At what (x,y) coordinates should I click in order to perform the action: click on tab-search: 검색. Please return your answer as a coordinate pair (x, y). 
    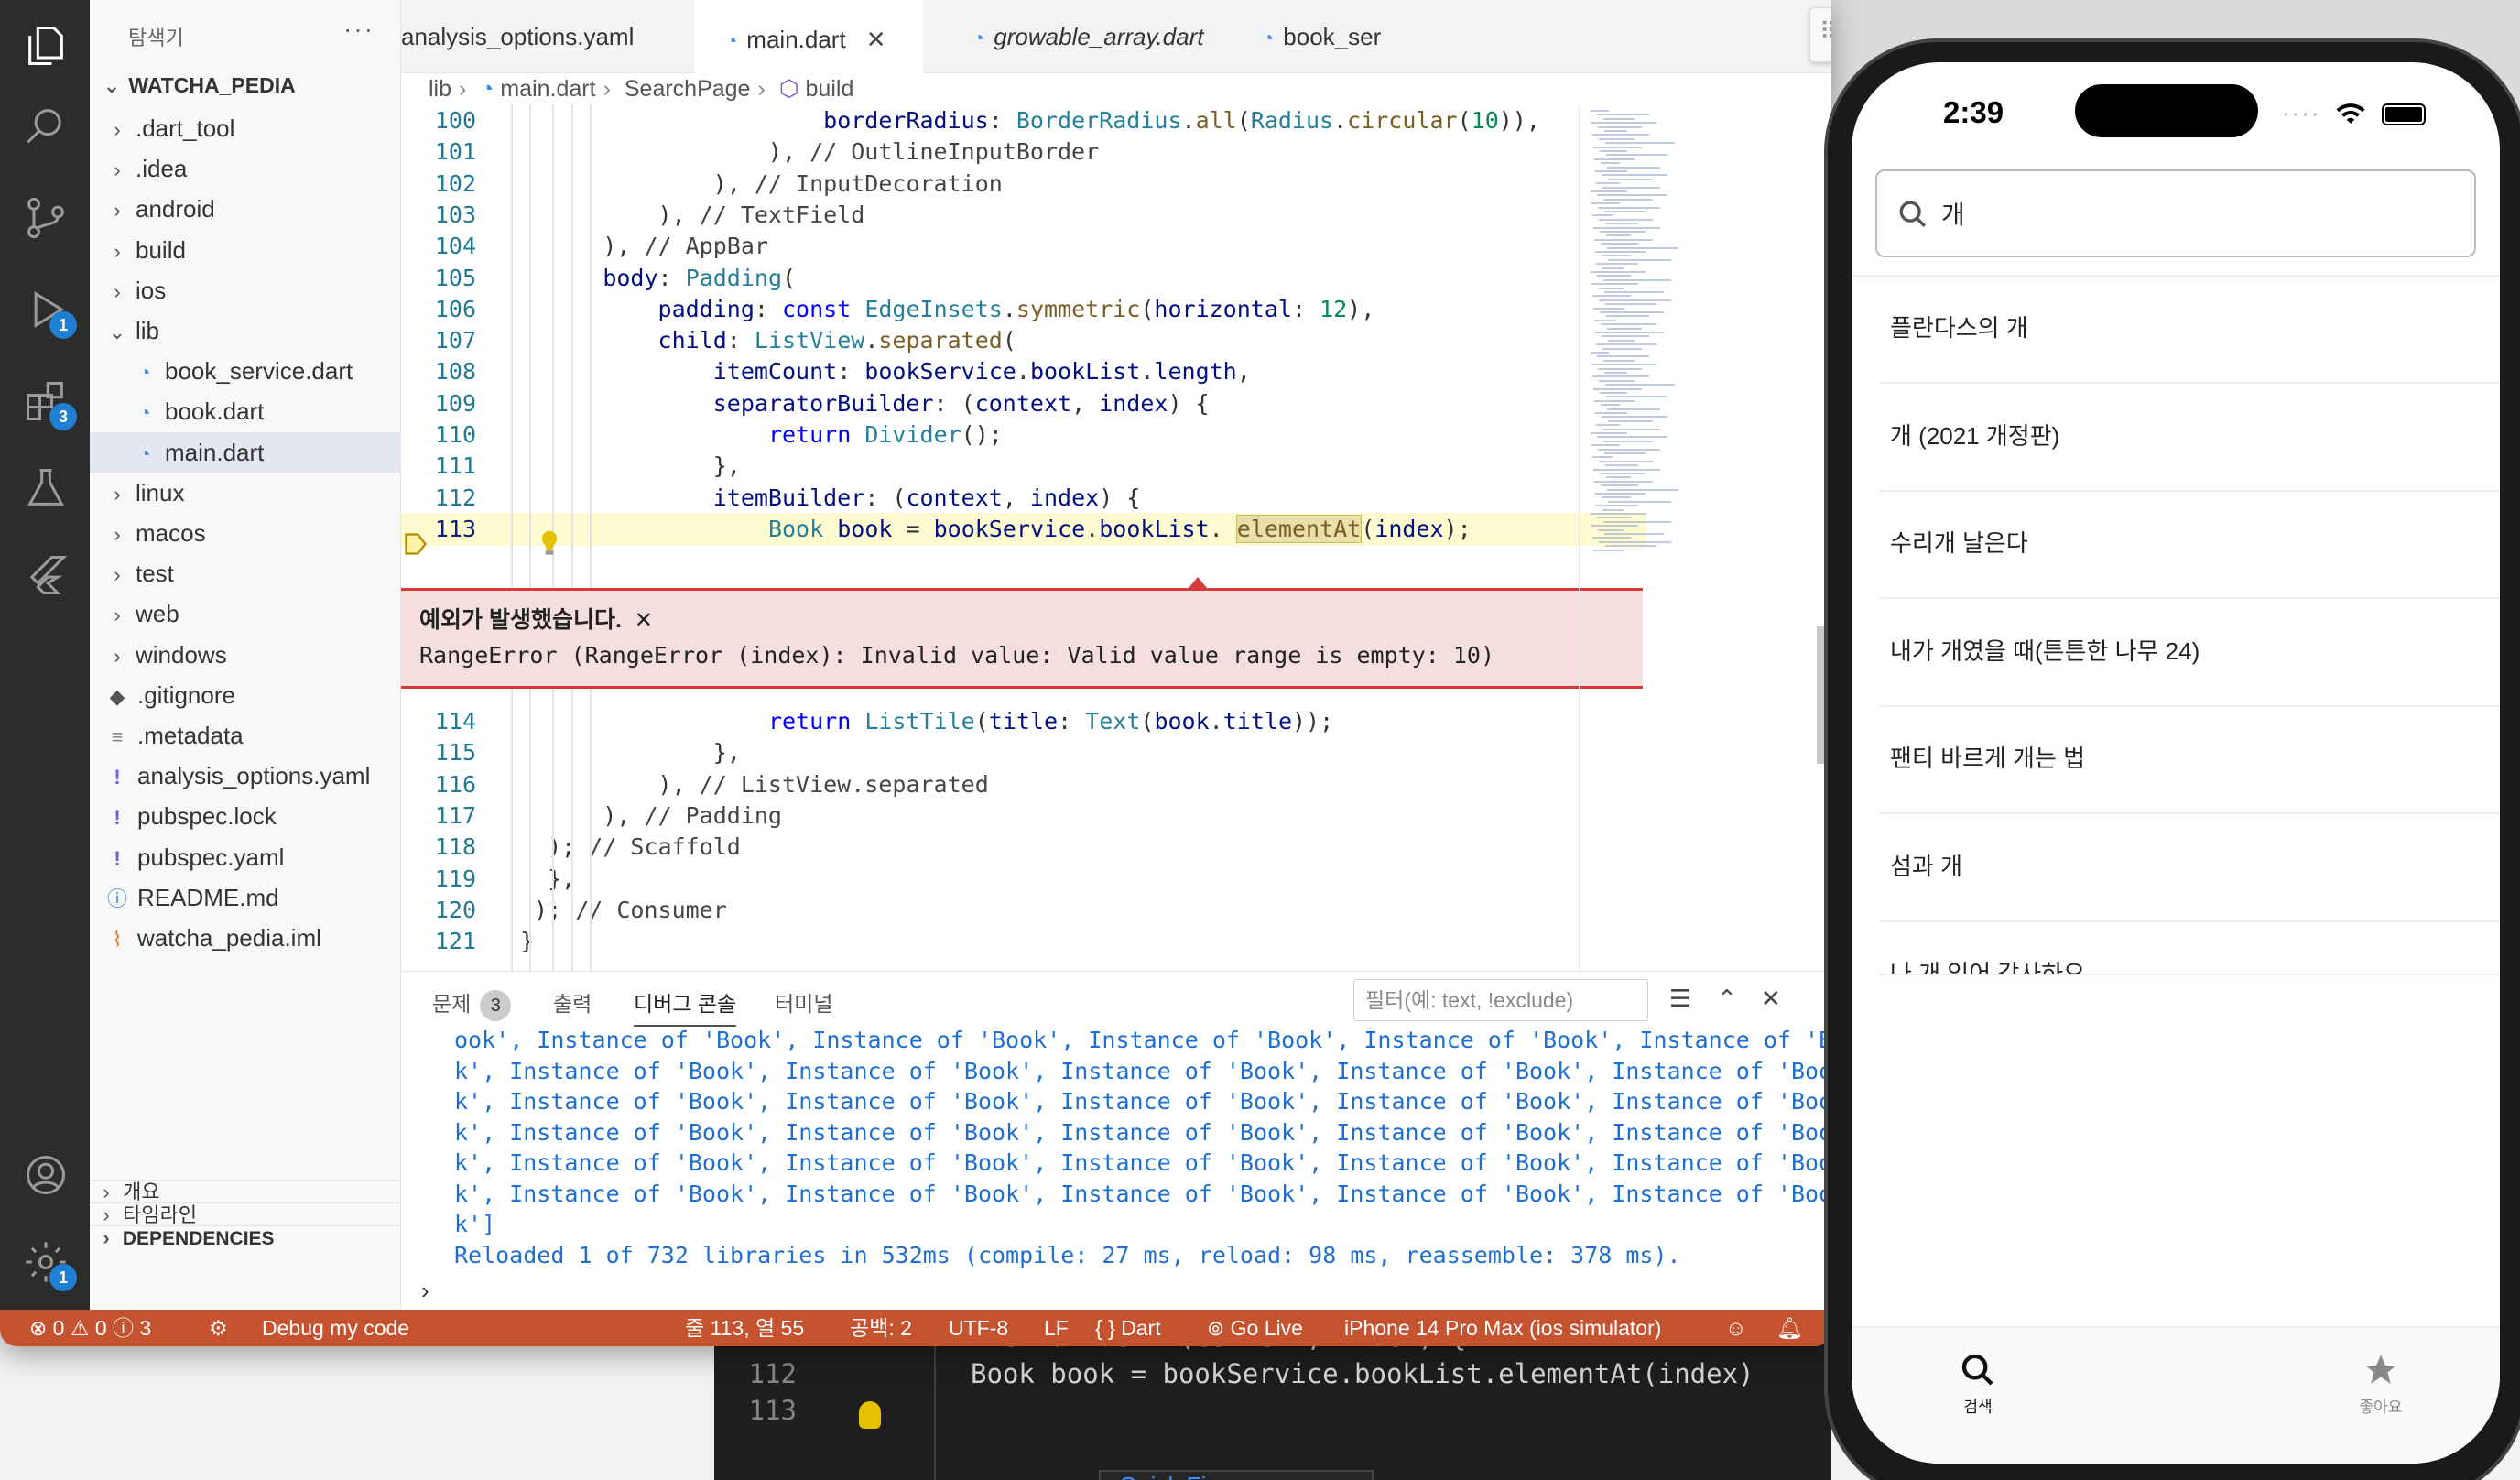
    Looking at the image, I should click on (1978, 1384).